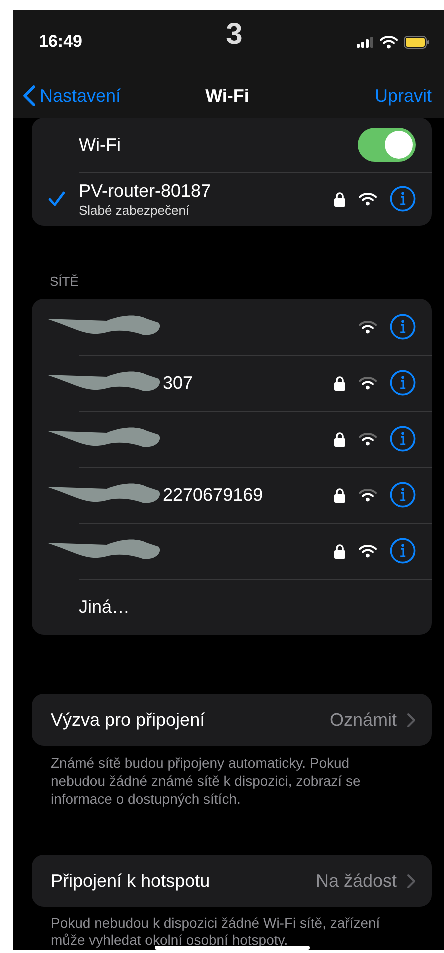 Image resolution: width=444 pixels, height=953 pixels. What do you see at coordinates (61, 42) in the screenshot?
I see `status-time: 16:49` at bounding box center [61, 42].